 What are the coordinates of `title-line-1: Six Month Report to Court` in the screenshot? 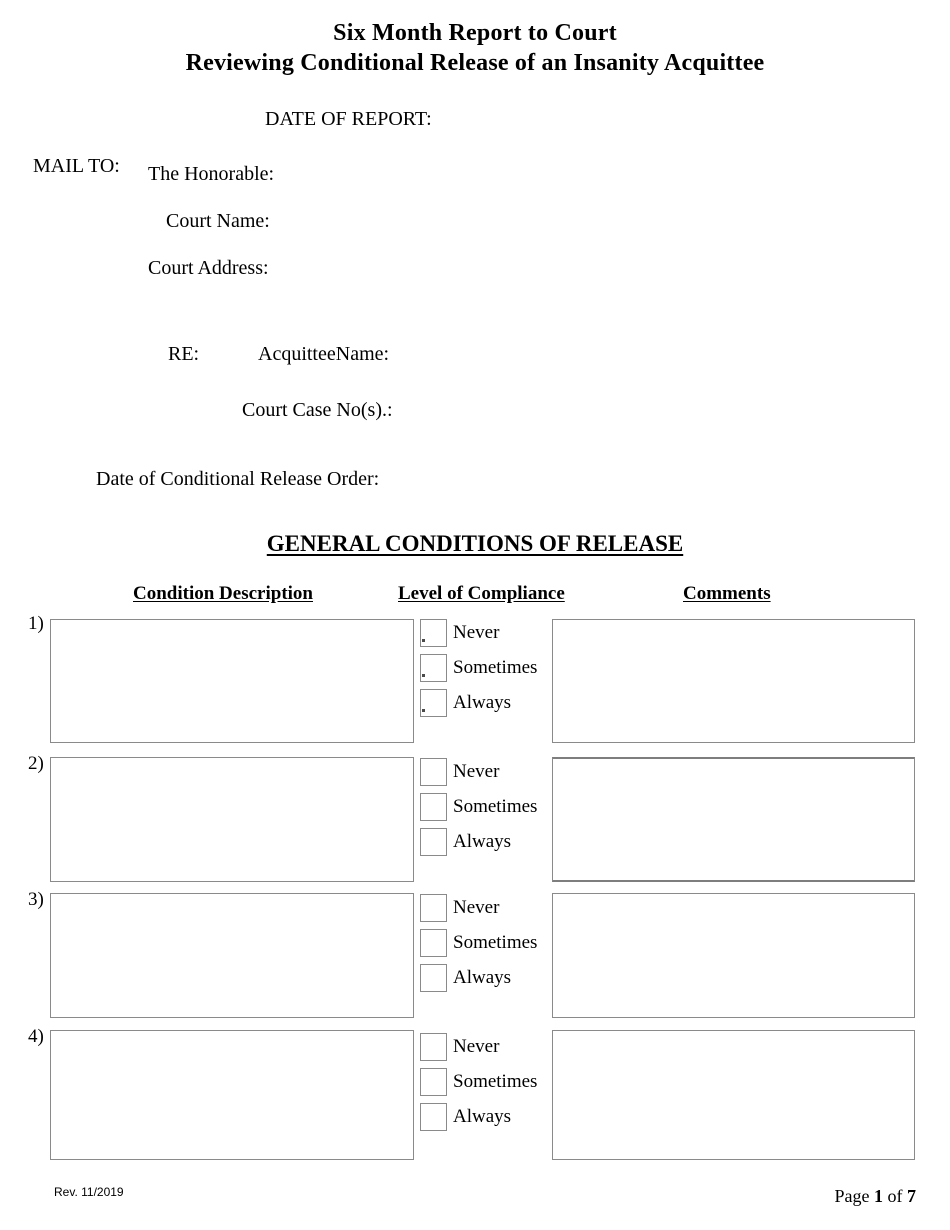 It's located at (475, 33).